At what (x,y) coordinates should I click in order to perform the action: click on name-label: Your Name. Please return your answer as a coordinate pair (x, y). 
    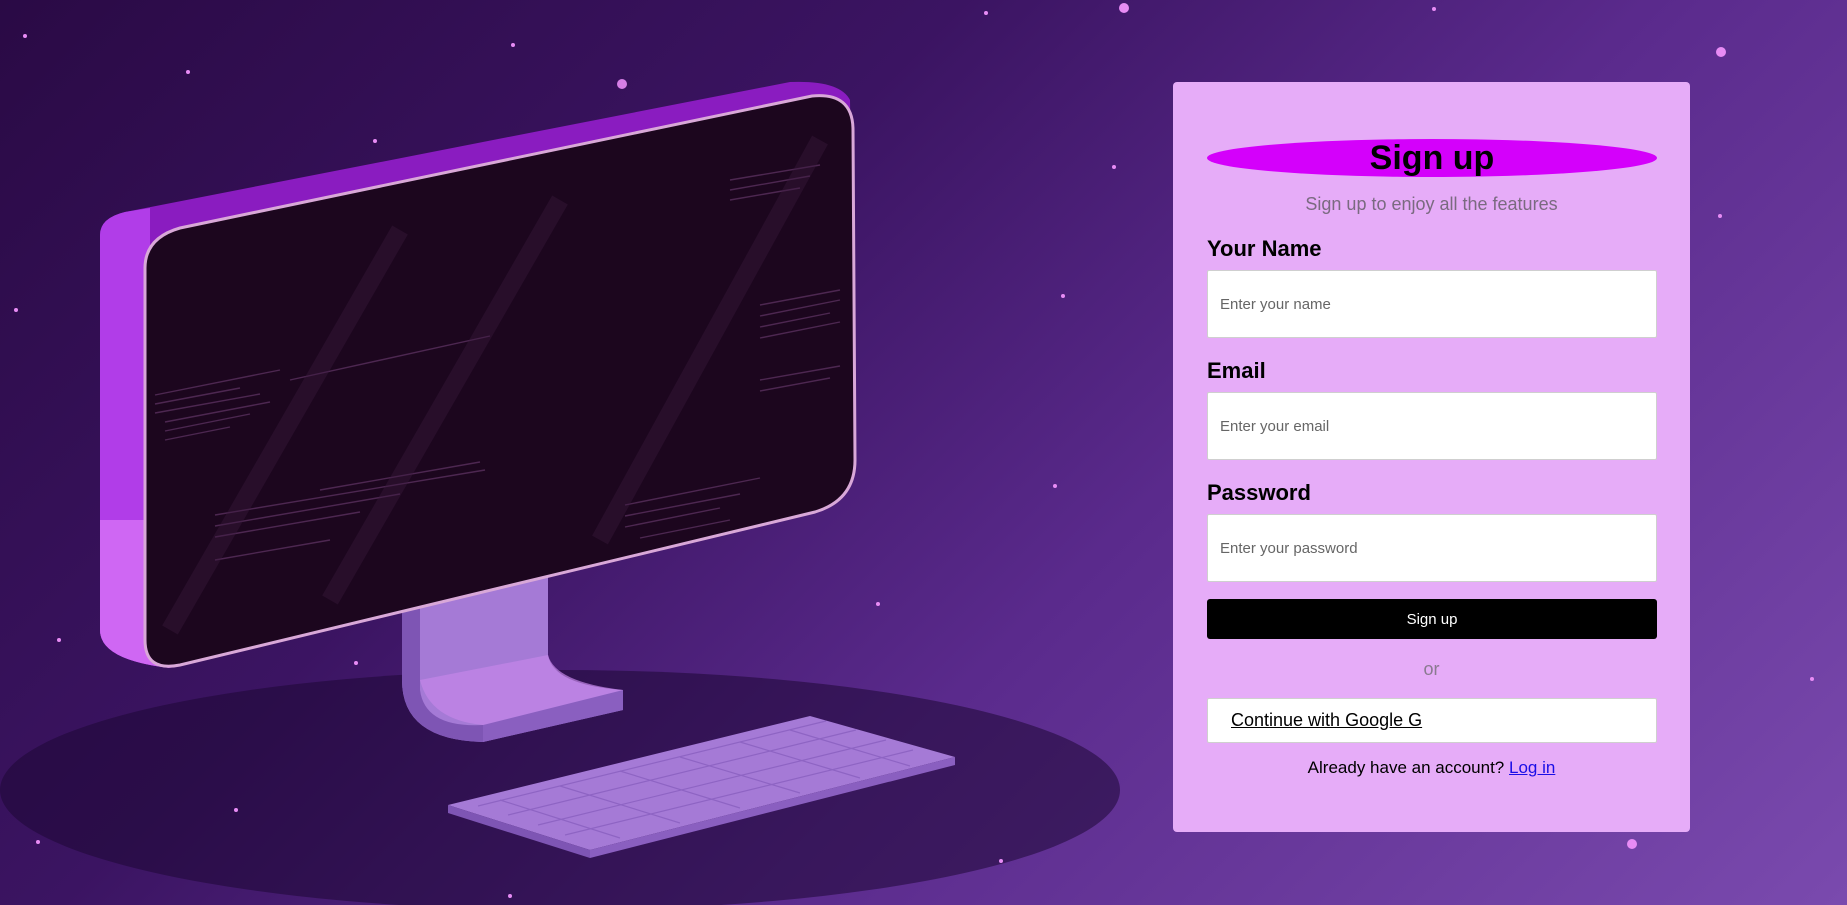
    Looking at the image, I should click on (1264, 248).